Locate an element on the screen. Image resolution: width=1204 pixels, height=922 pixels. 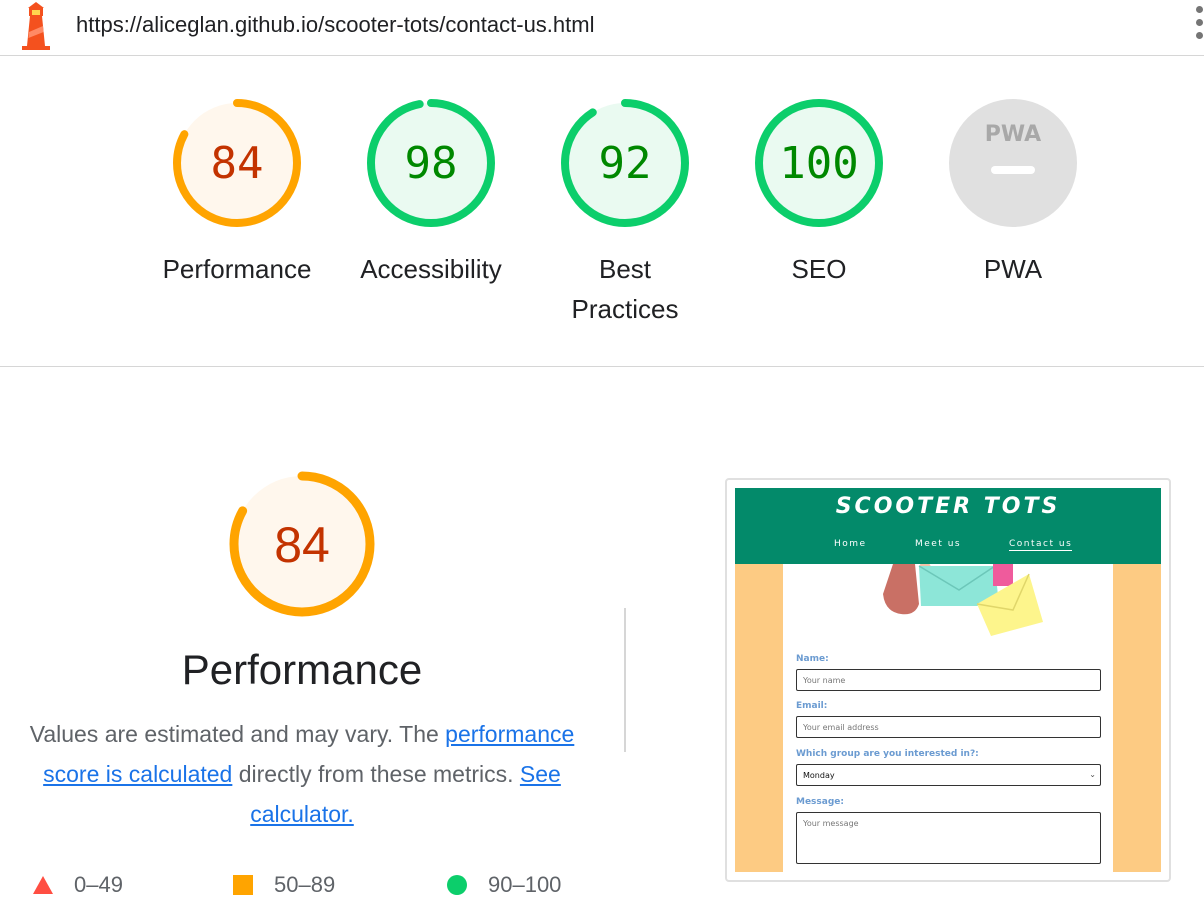
site-header: SCOOTER TOTS Home Meet us Contact us is located at coordinates (948, 526).